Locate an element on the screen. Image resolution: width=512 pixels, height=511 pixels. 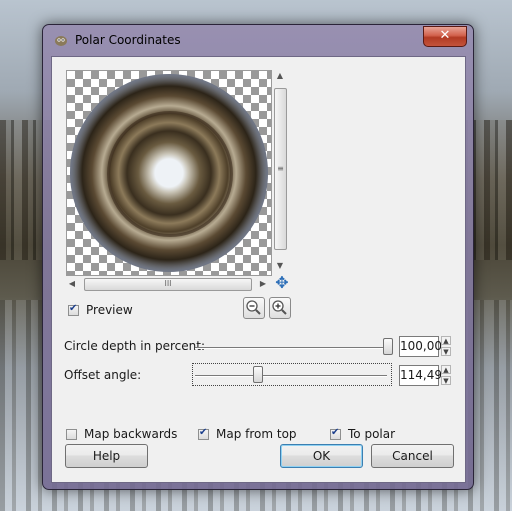
zoom-in-button is located at coordinates (280, 308).